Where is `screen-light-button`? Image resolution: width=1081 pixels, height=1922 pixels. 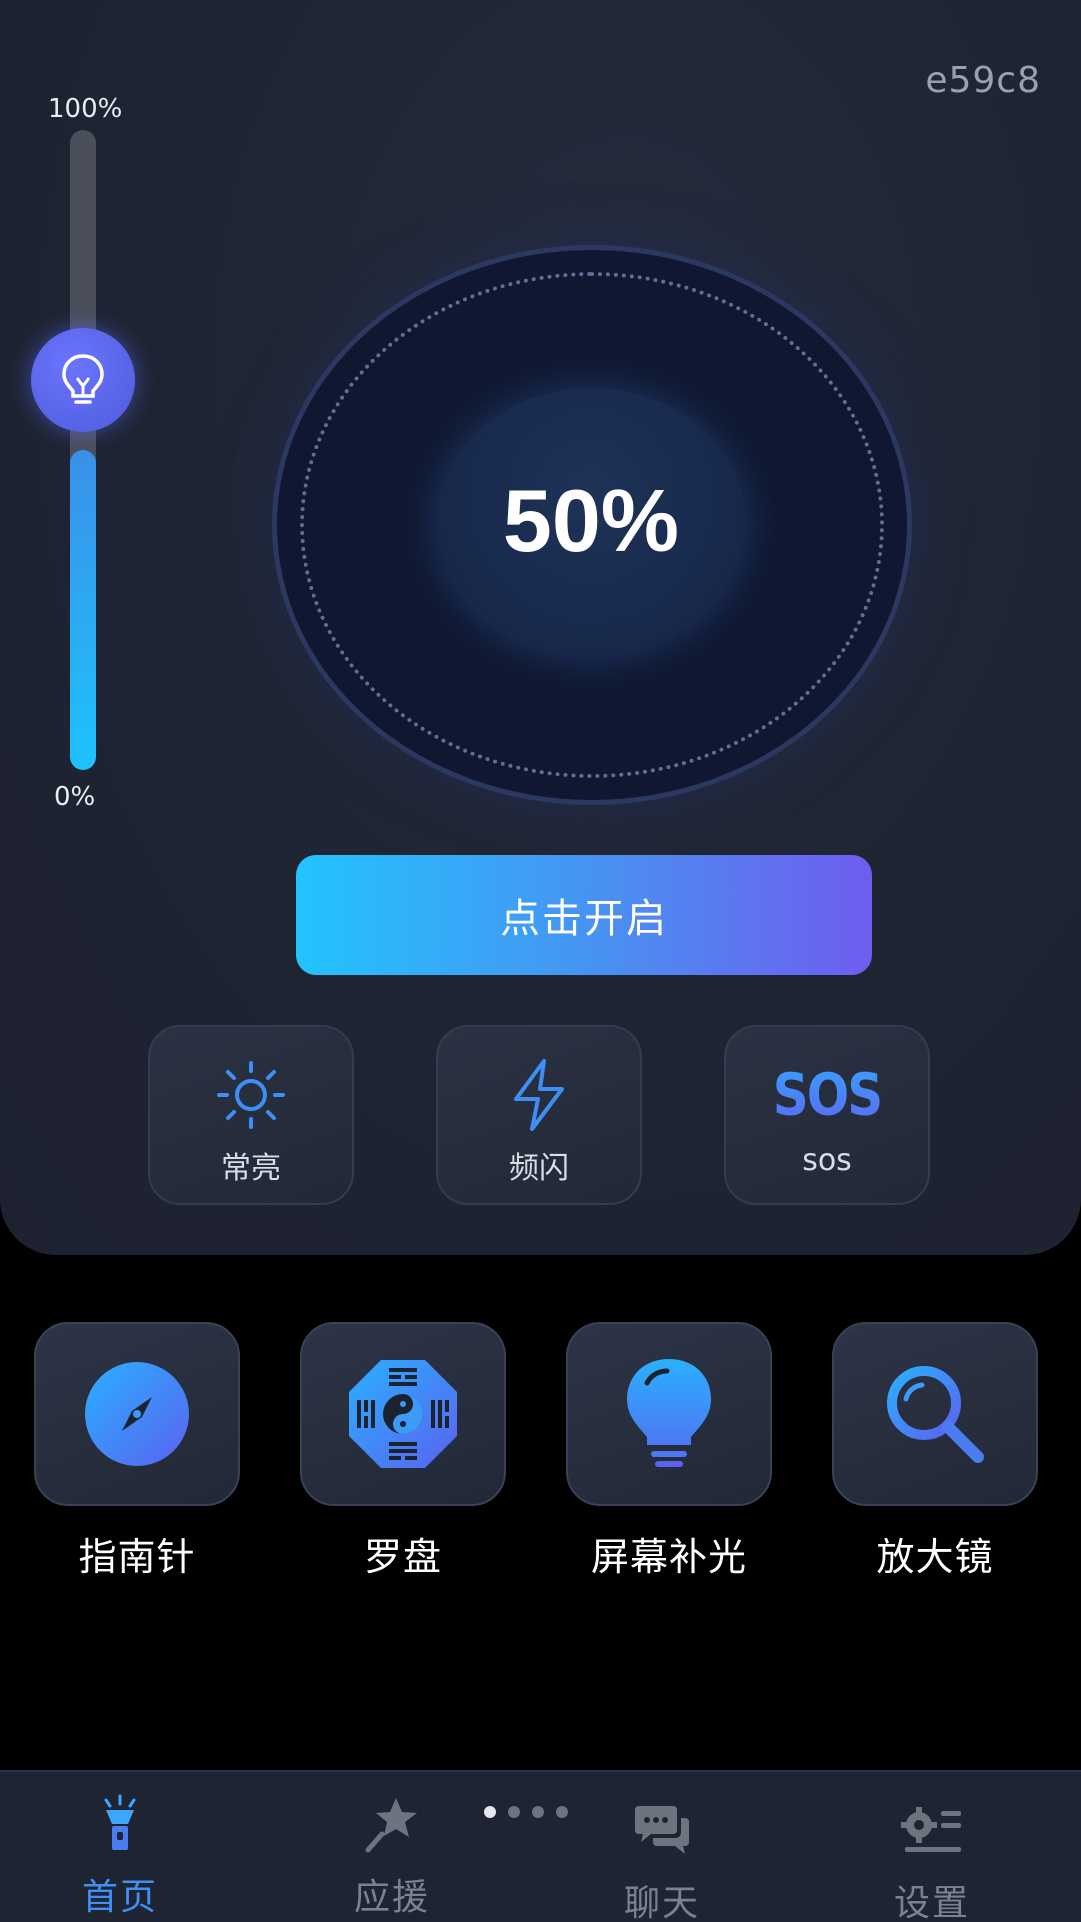 screen-light-button is located at coordinates (669, 1414).